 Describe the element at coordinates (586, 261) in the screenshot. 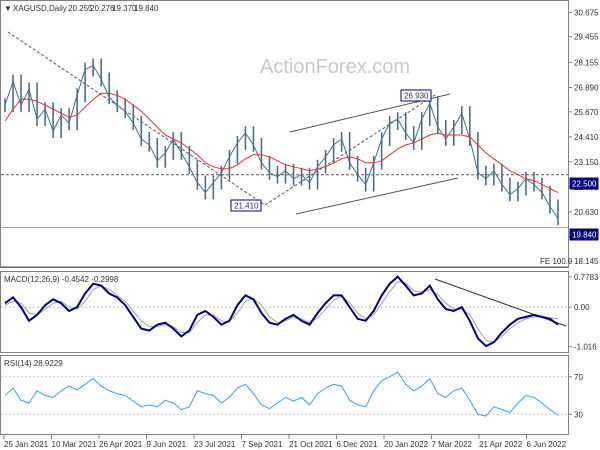

I see `price-ytick-label: 18.145` at that location.